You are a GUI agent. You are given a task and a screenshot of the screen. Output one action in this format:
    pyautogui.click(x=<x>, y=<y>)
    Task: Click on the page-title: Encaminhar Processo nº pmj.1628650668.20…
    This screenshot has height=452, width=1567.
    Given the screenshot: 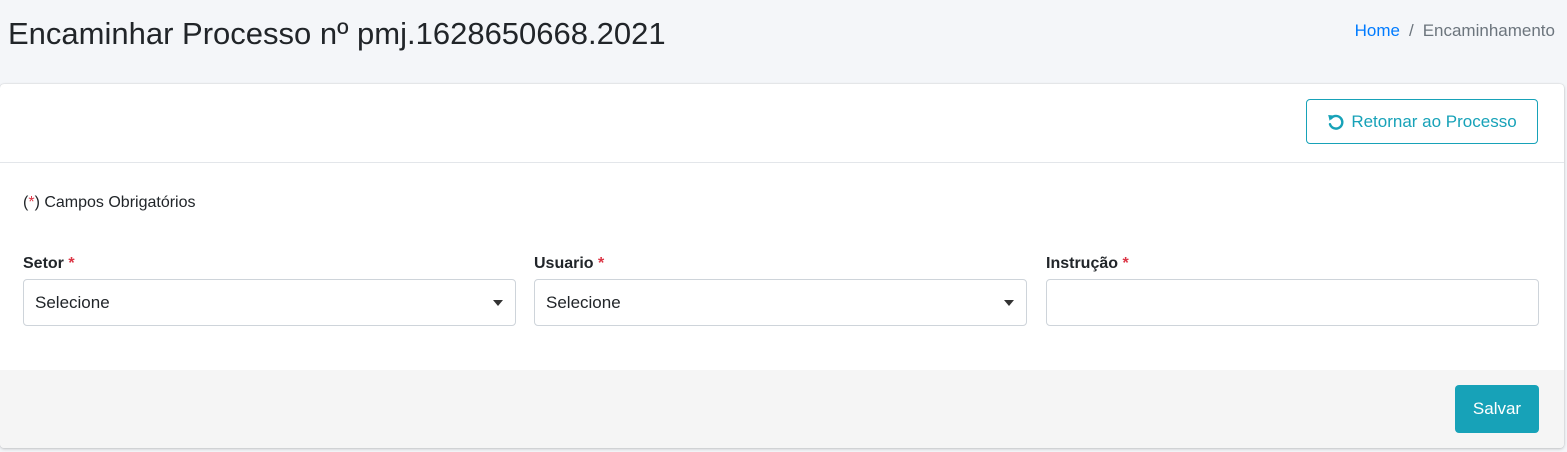 What is the action you would take?
    pyautogui.click(x=337, y=33)
    